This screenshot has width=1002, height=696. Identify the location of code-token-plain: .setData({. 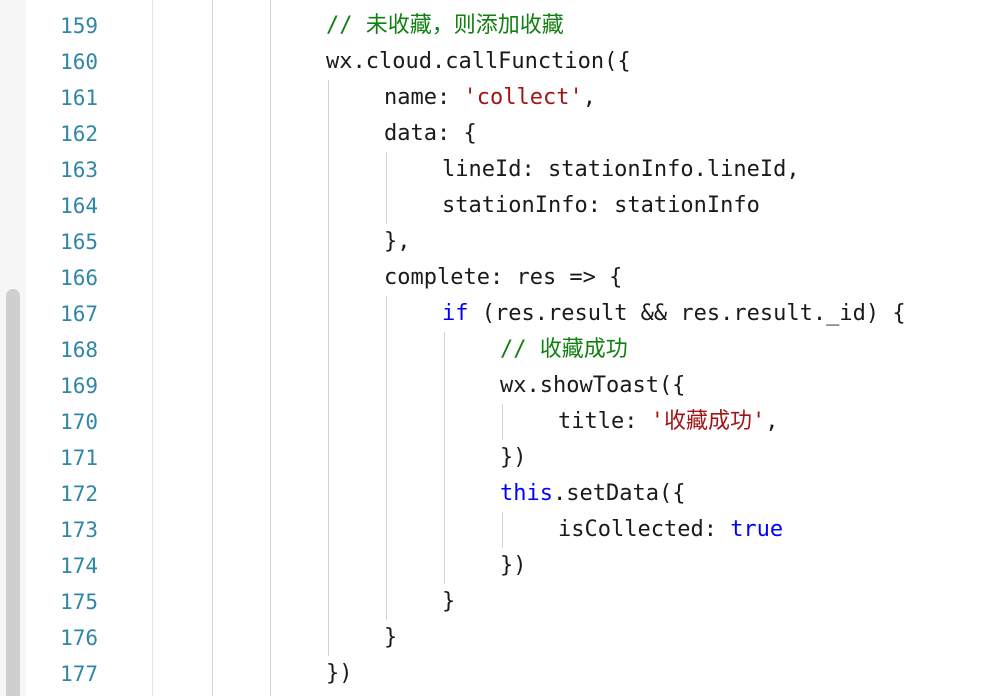
(619, 493).